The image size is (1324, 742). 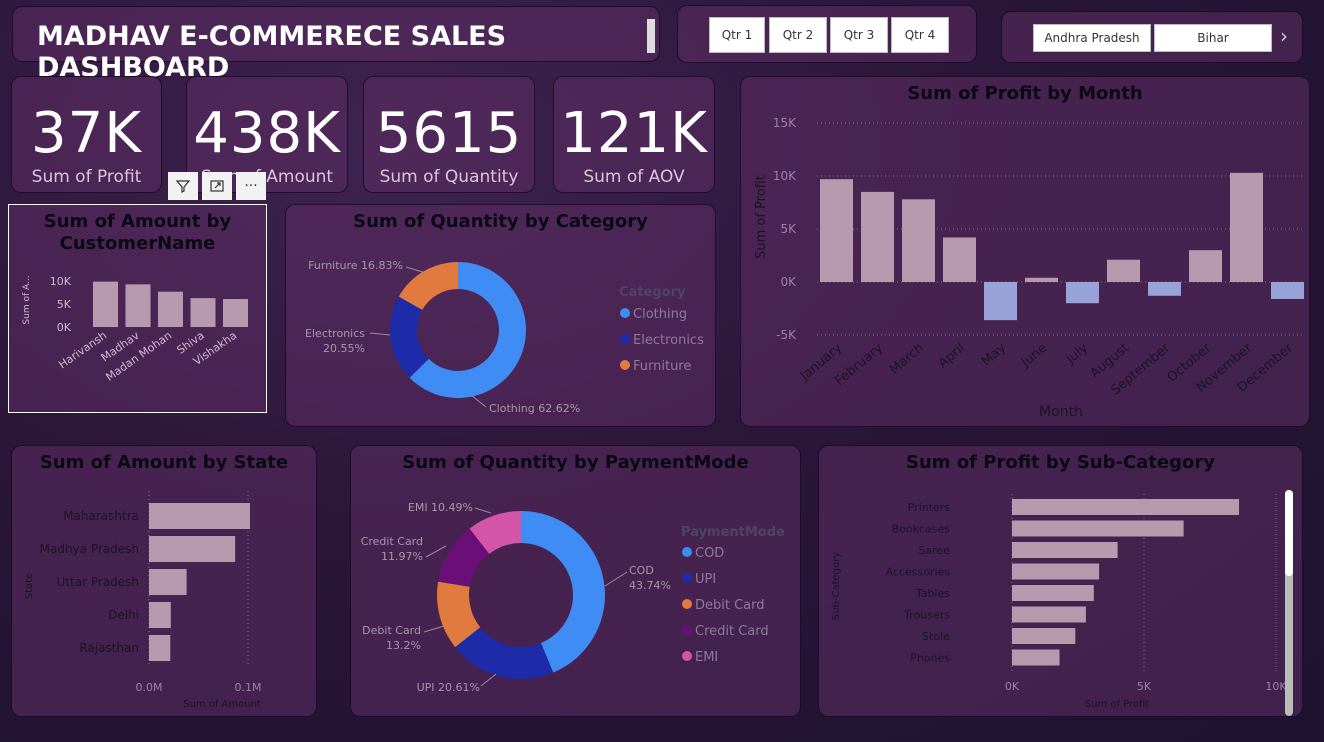 I want to click on legend-label: EMI, so click(x=706, y=657).